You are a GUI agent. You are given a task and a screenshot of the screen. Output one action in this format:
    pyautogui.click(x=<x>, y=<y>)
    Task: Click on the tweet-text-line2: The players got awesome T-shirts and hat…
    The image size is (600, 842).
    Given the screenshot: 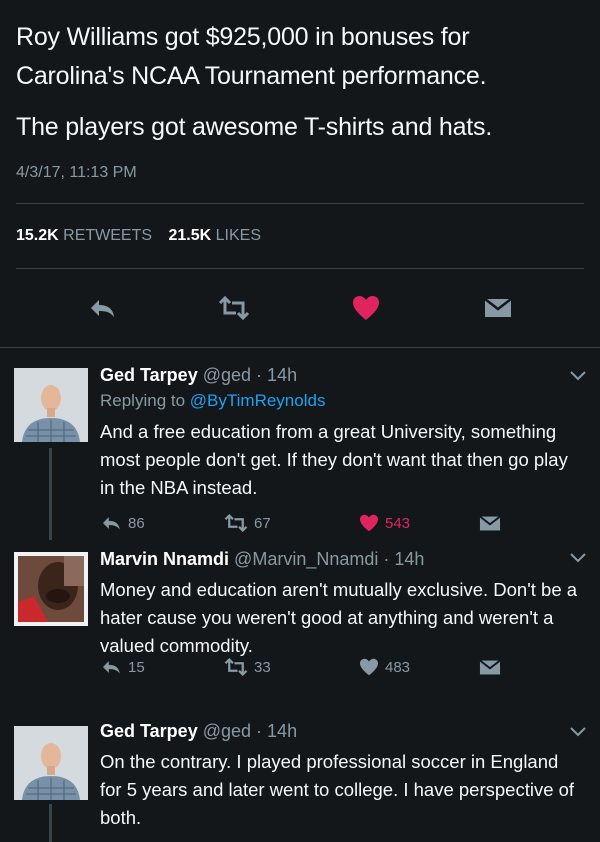 What is the action you would take?
    pyautogui.click(x=254, y=127)
    